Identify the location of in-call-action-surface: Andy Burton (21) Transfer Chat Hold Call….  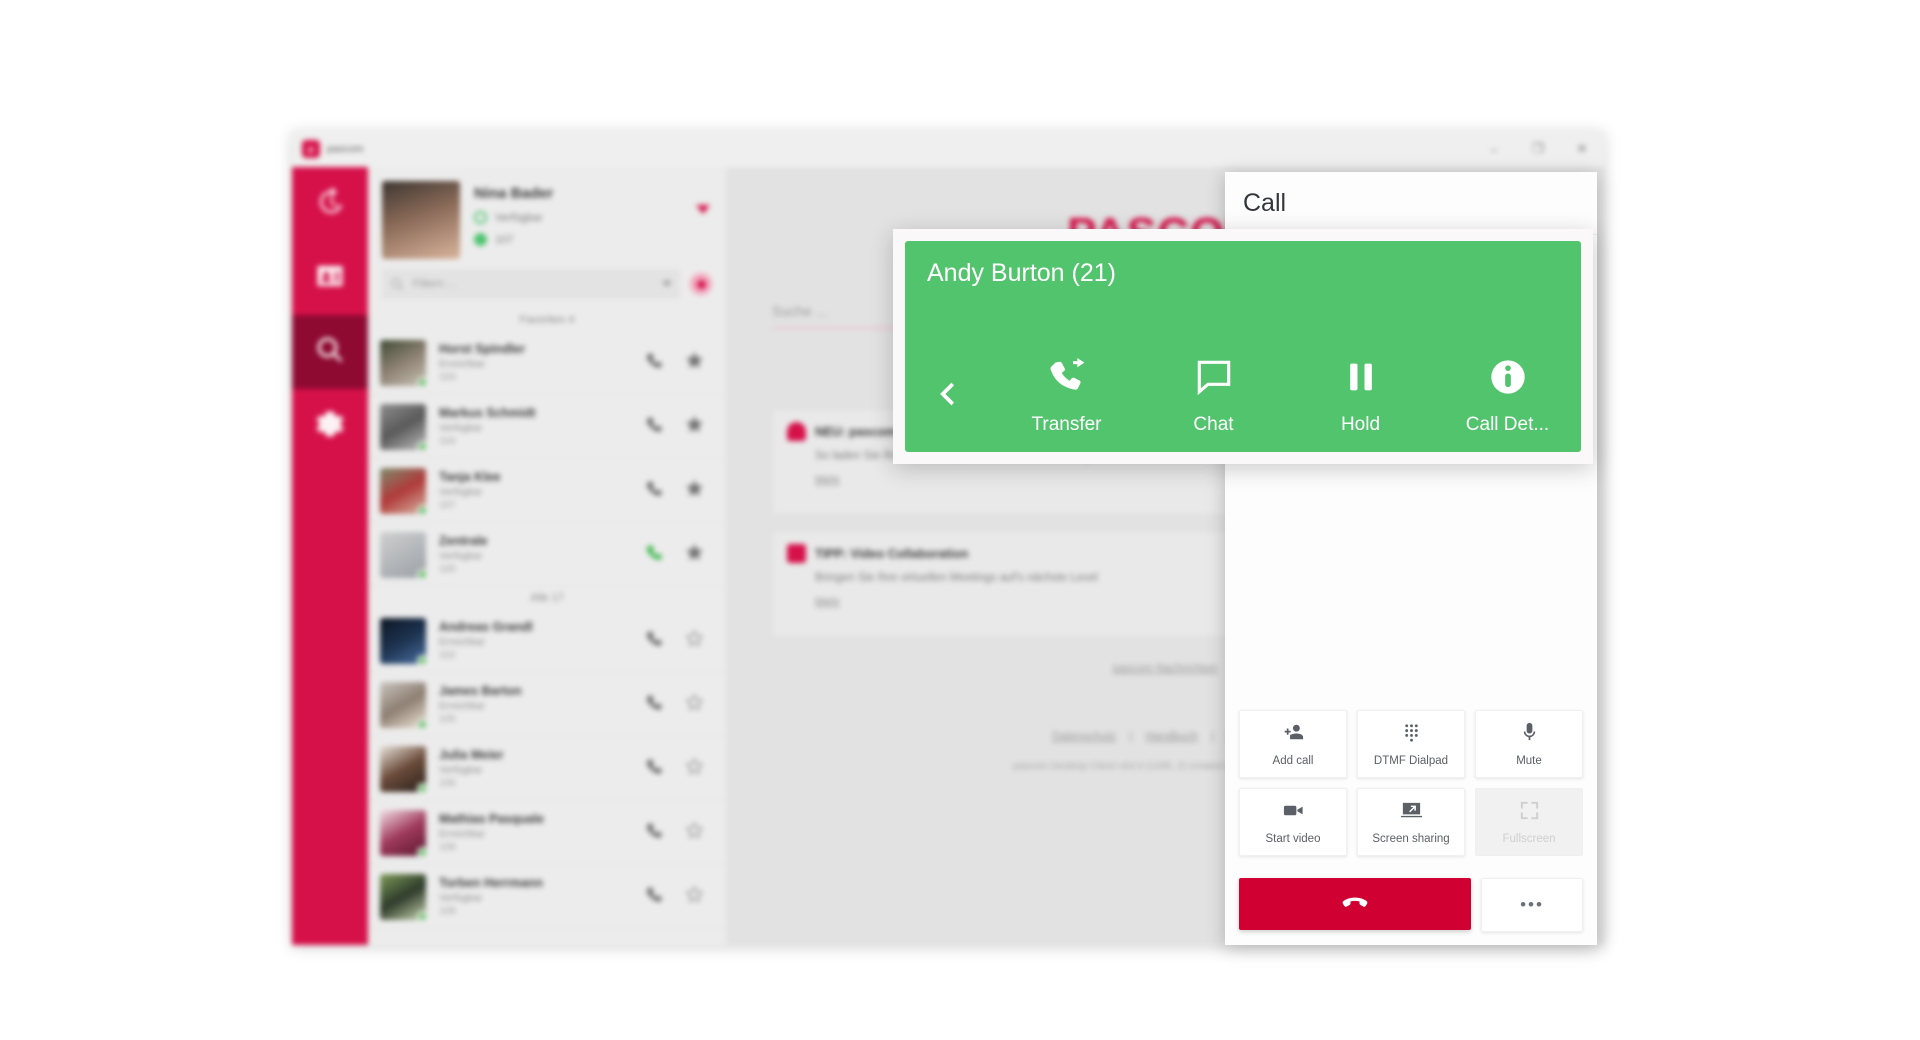
(1243, 346).